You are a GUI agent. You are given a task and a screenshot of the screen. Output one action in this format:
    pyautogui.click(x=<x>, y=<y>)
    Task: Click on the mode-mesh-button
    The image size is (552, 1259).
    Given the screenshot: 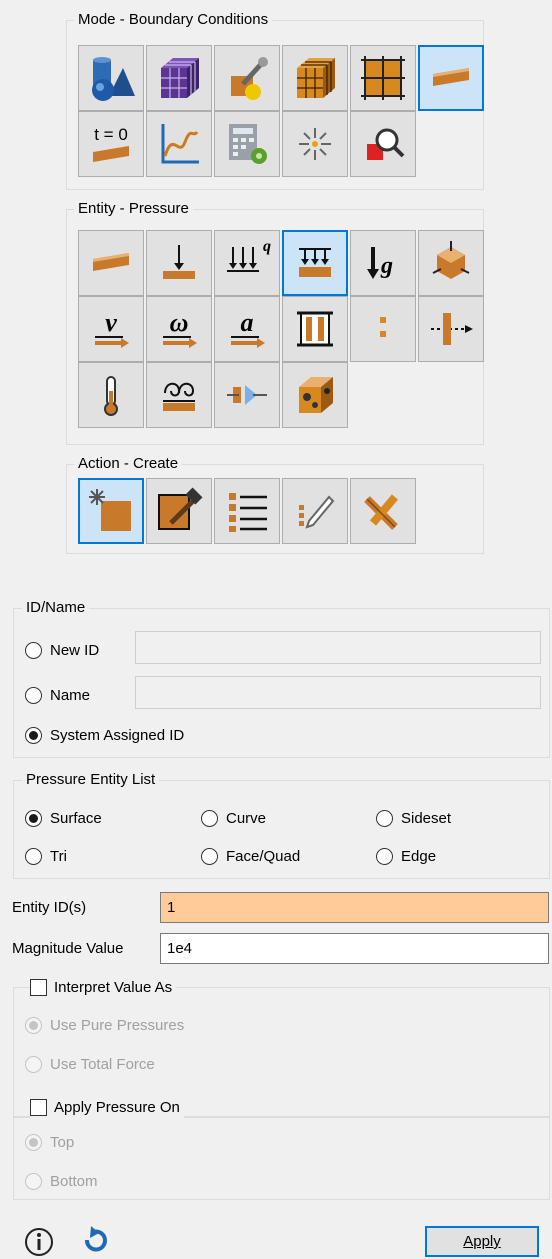 What is the action you would take?
    pyautogui.click(x=179, y=78)
    